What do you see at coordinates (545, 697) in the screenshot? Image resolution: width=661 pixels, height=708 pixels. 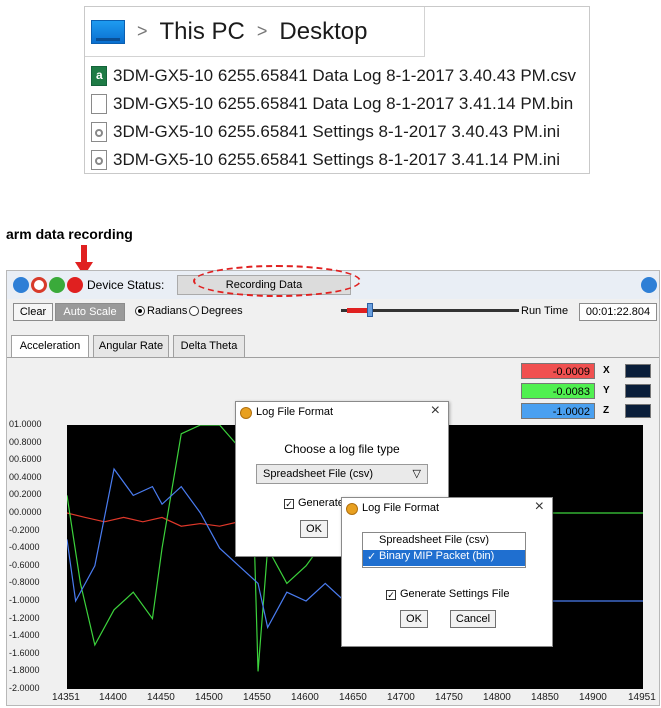 I see `x-tick-label: 14850` at bounding box center [545, 697].